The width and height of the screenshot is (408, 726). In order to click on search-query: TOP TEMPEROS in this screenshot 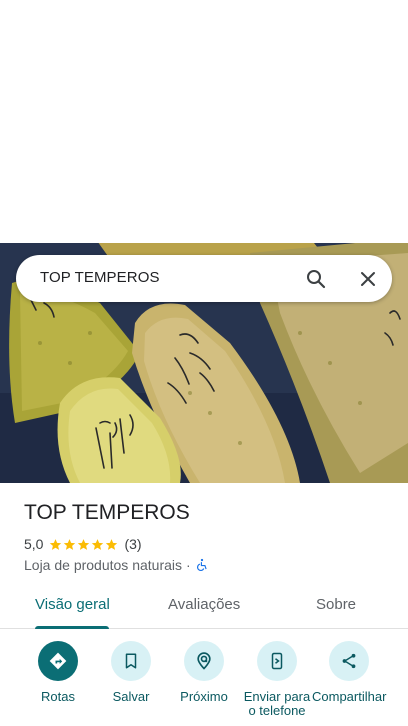, I will do `click(100, 277)`.